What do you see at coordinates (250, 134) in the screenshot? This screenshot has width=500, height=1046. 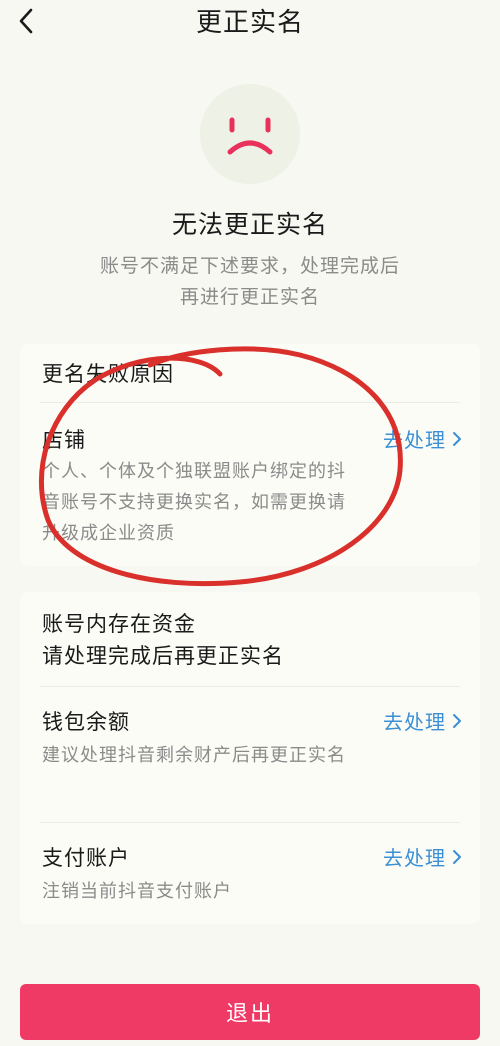 I see `sad-face-icon` at bounding box center [250, 134].